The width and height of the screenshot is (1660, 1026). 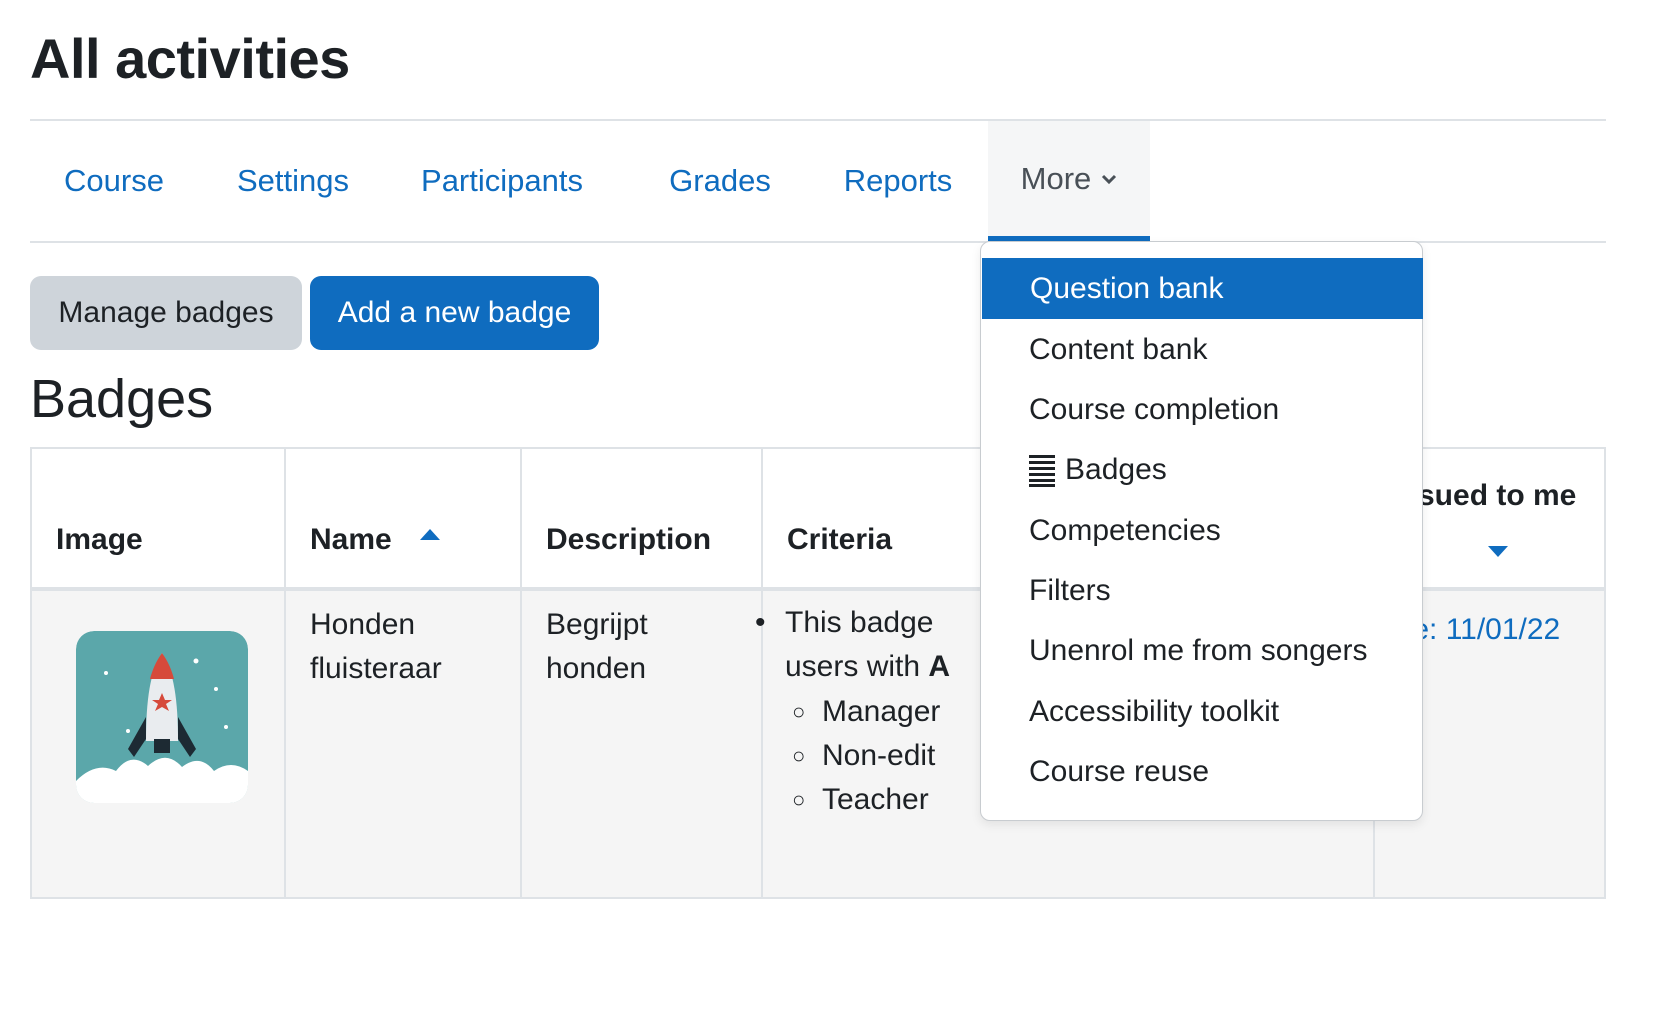 I want to click on criteria-role: Teacher, so click(x=875, y=799).